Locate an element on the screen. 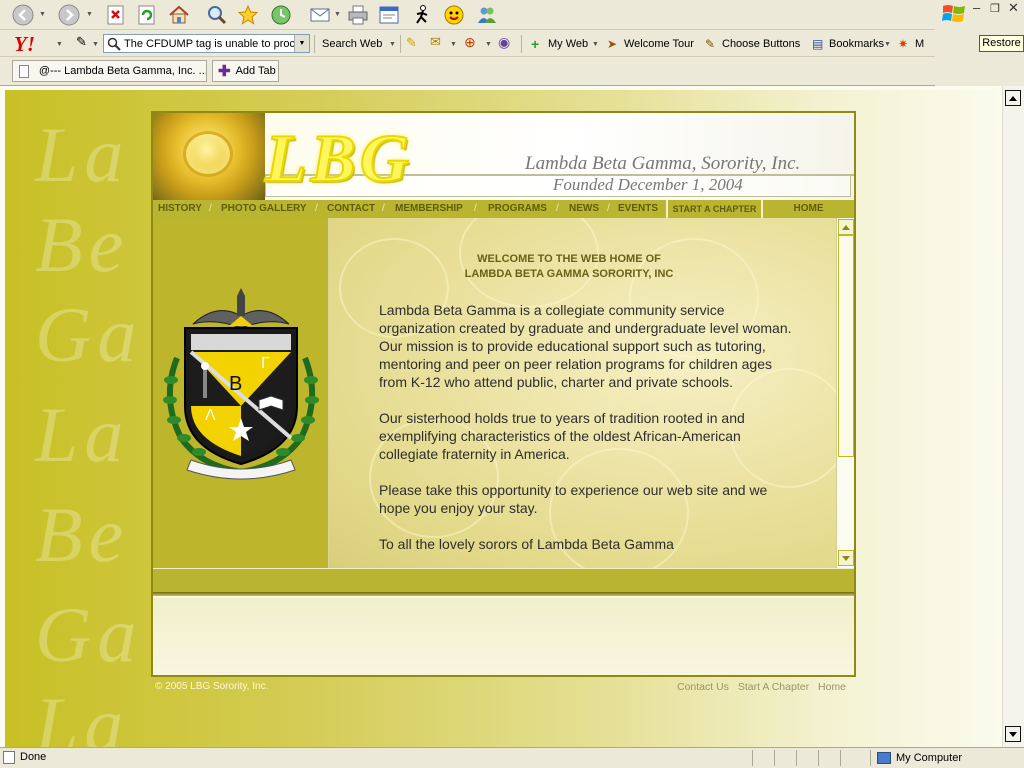  messenger-button is located at coordinates (454, 15).